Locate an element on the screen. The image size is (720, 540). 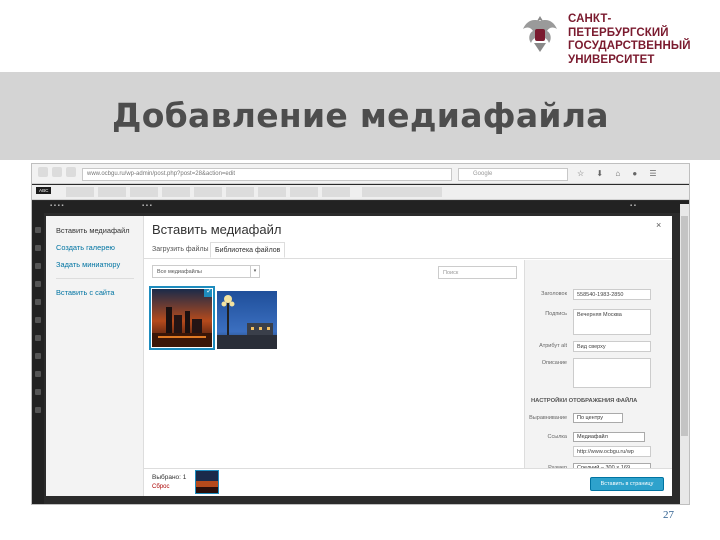
scrollbar is located at coordinates (684, 354).